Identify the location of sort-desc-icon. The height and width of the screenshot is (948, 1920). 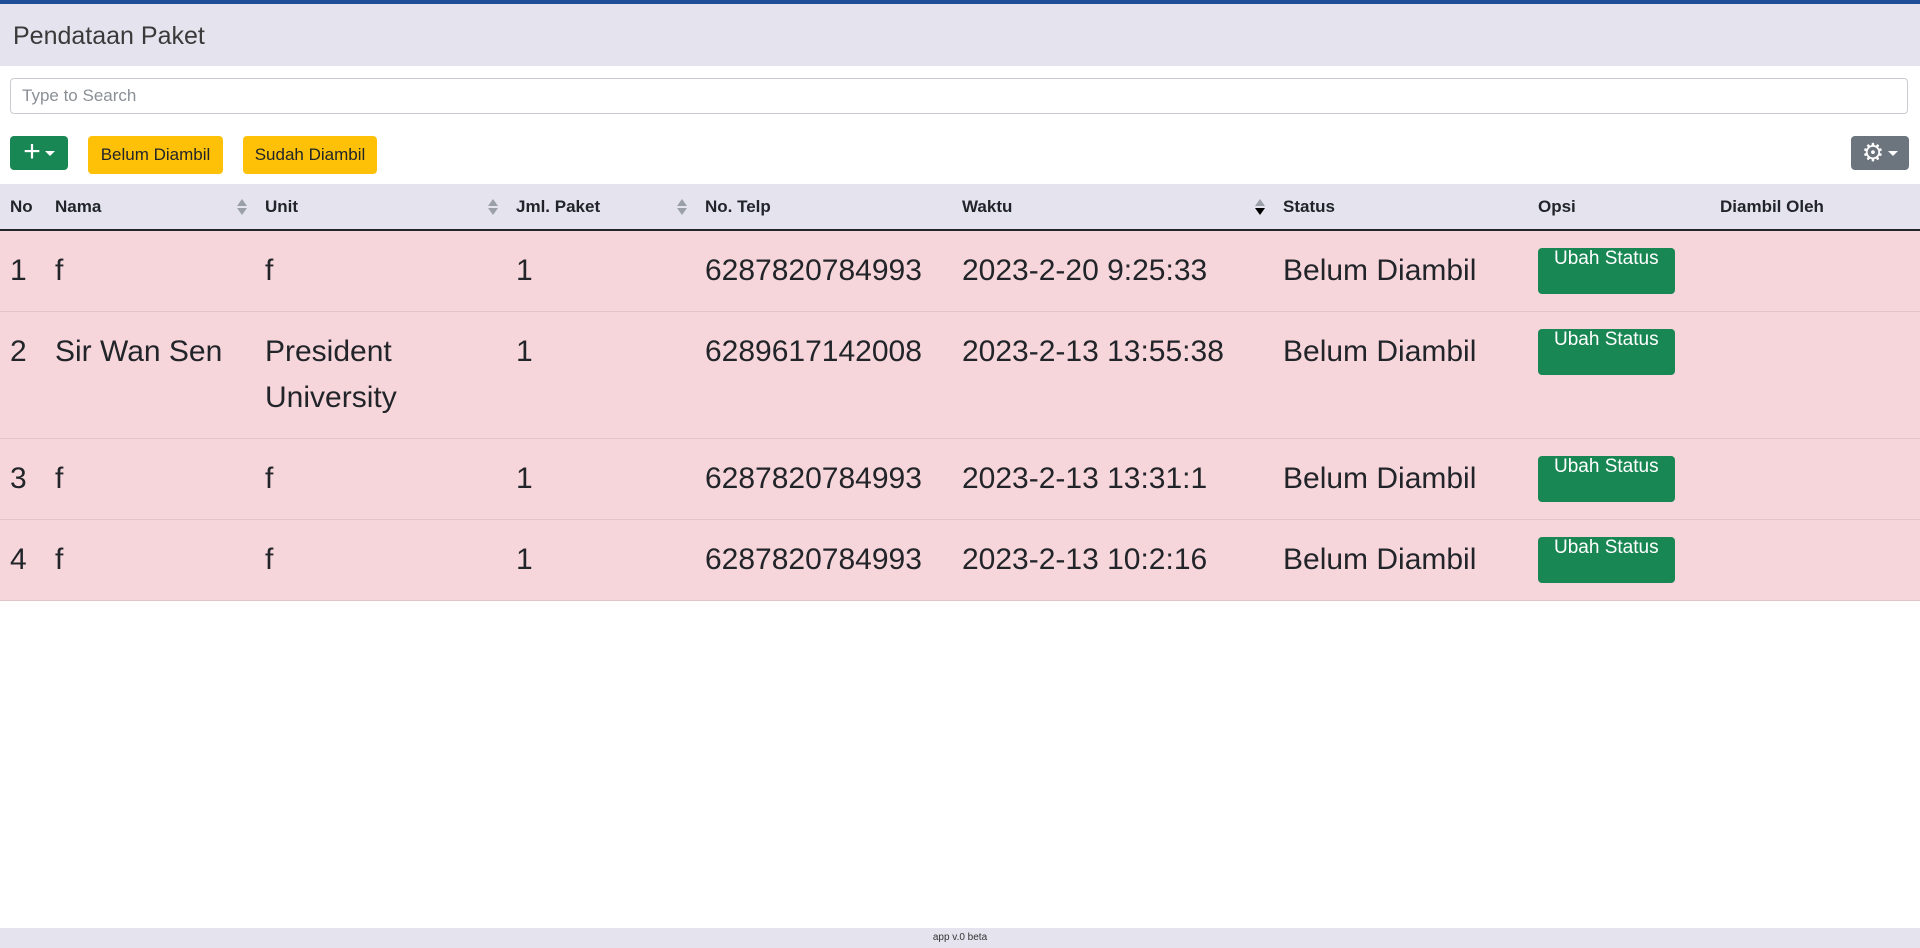
(1260, 207).